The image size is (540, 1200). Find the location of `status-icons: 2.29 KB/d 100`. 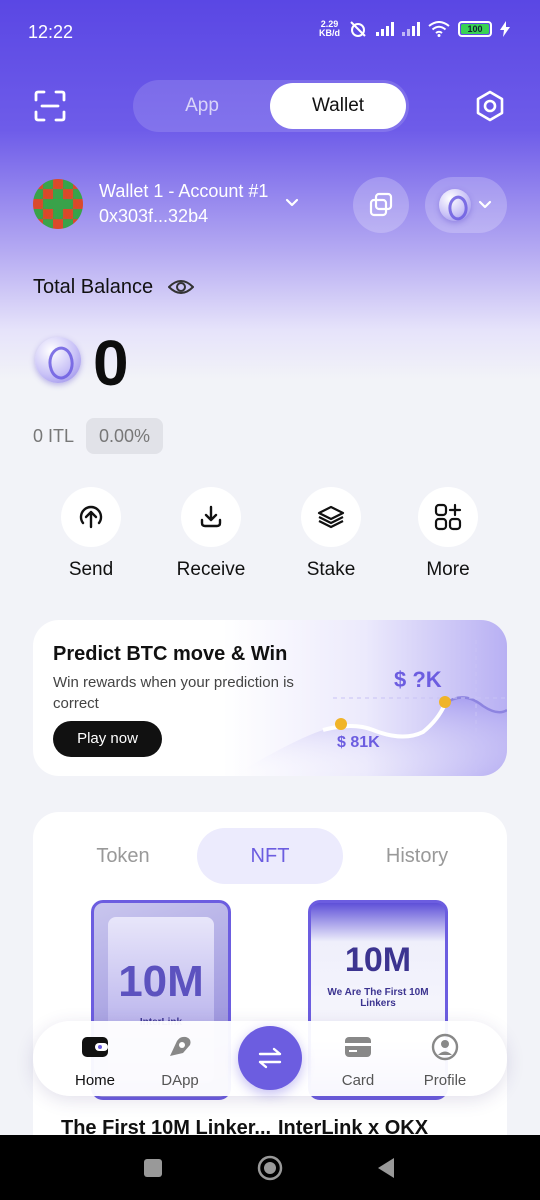

status-icons: 2.29 KB/d 100 is located at coordinates (414, 29).